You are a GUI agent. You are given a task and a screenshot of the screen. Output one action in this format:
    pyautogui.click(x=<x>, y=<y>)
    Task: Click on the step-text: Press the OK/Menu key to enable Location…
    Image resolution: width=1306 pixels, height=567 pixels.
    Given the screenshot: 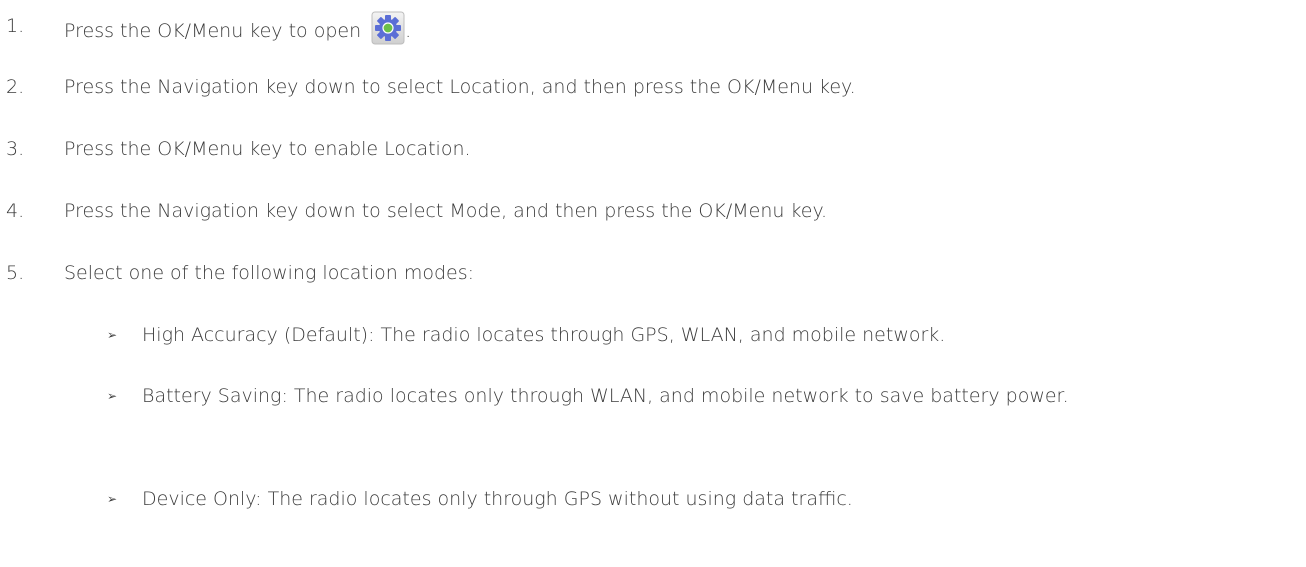 What is the action you would take?
    pyautogui.click(x=267, y=149)
    